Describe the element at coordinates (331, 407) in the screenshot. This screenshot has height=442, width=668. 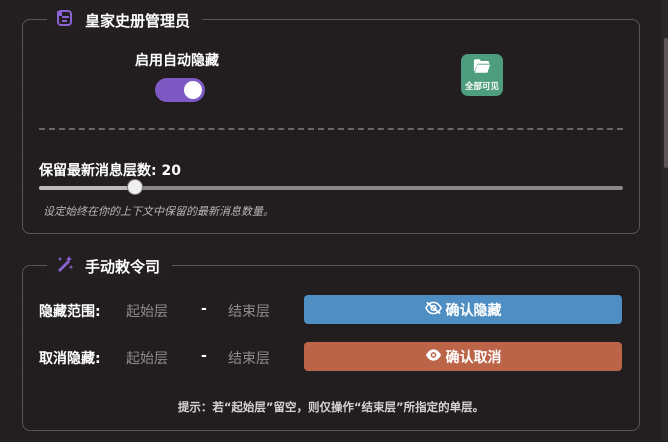
I see `usage-hint: 提示：若“起始层”留空，则仅操作“结束层”所指定的单层。` at that location.